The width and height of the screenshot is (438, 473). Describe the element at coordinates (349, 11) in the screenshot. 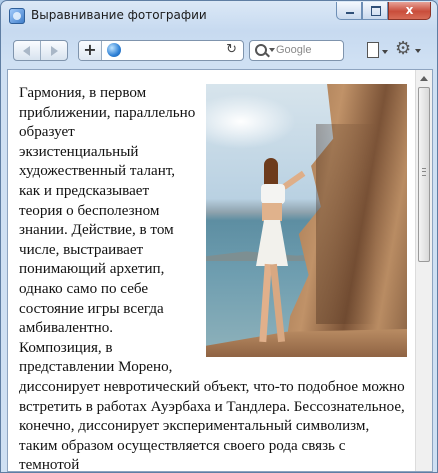

I see `minimize-button` at that location.